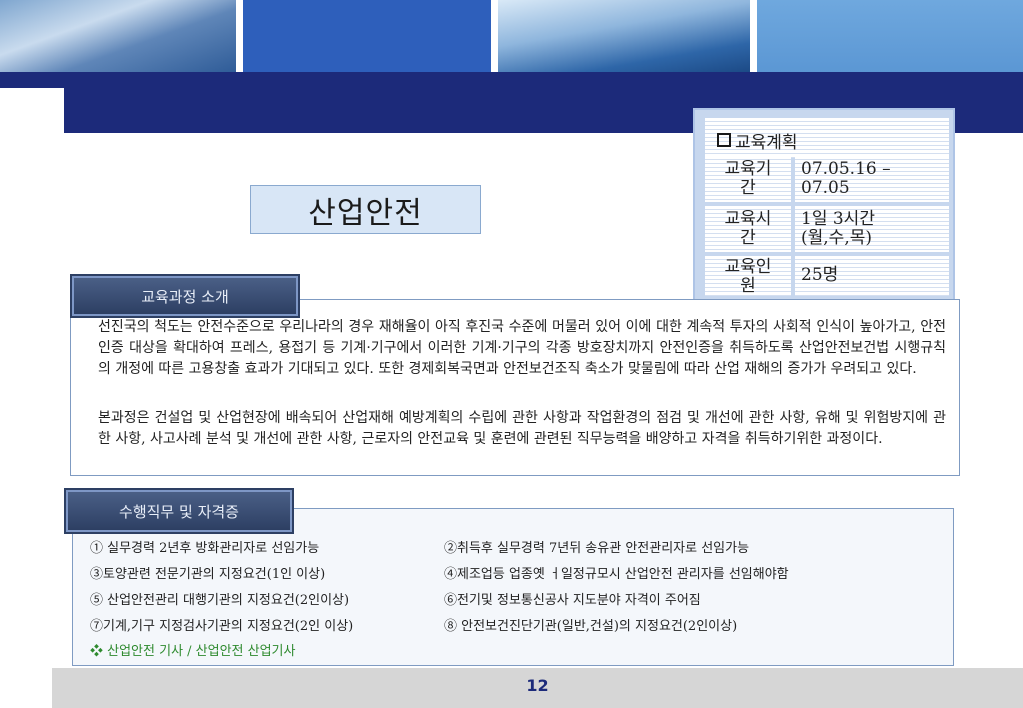 Image resolution: width=1023 pixels, height=708 pixels. What do you see at coordinates (185, 296) in the screenshot?
I see `intro-tab: 교육과정 소개` at bounding box center [185, 296].